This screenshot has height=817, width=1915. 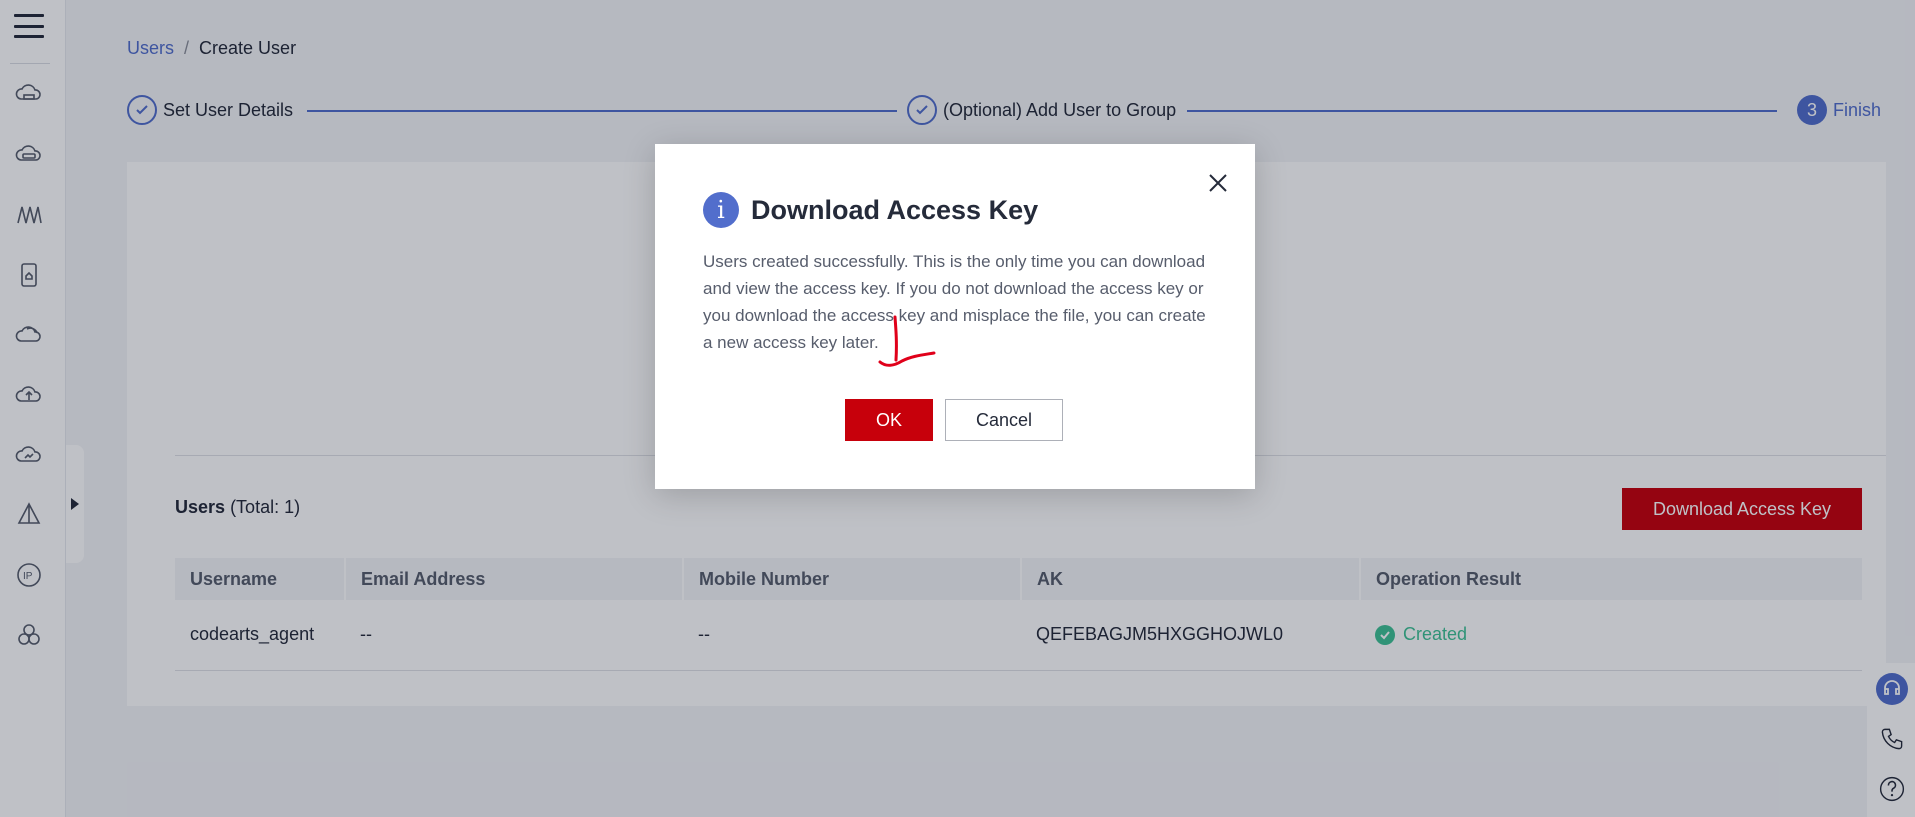 What do you see at coordinates (1218, 183) in the screenshot?
I see `close-icon` at bounding box center [1218, 183].